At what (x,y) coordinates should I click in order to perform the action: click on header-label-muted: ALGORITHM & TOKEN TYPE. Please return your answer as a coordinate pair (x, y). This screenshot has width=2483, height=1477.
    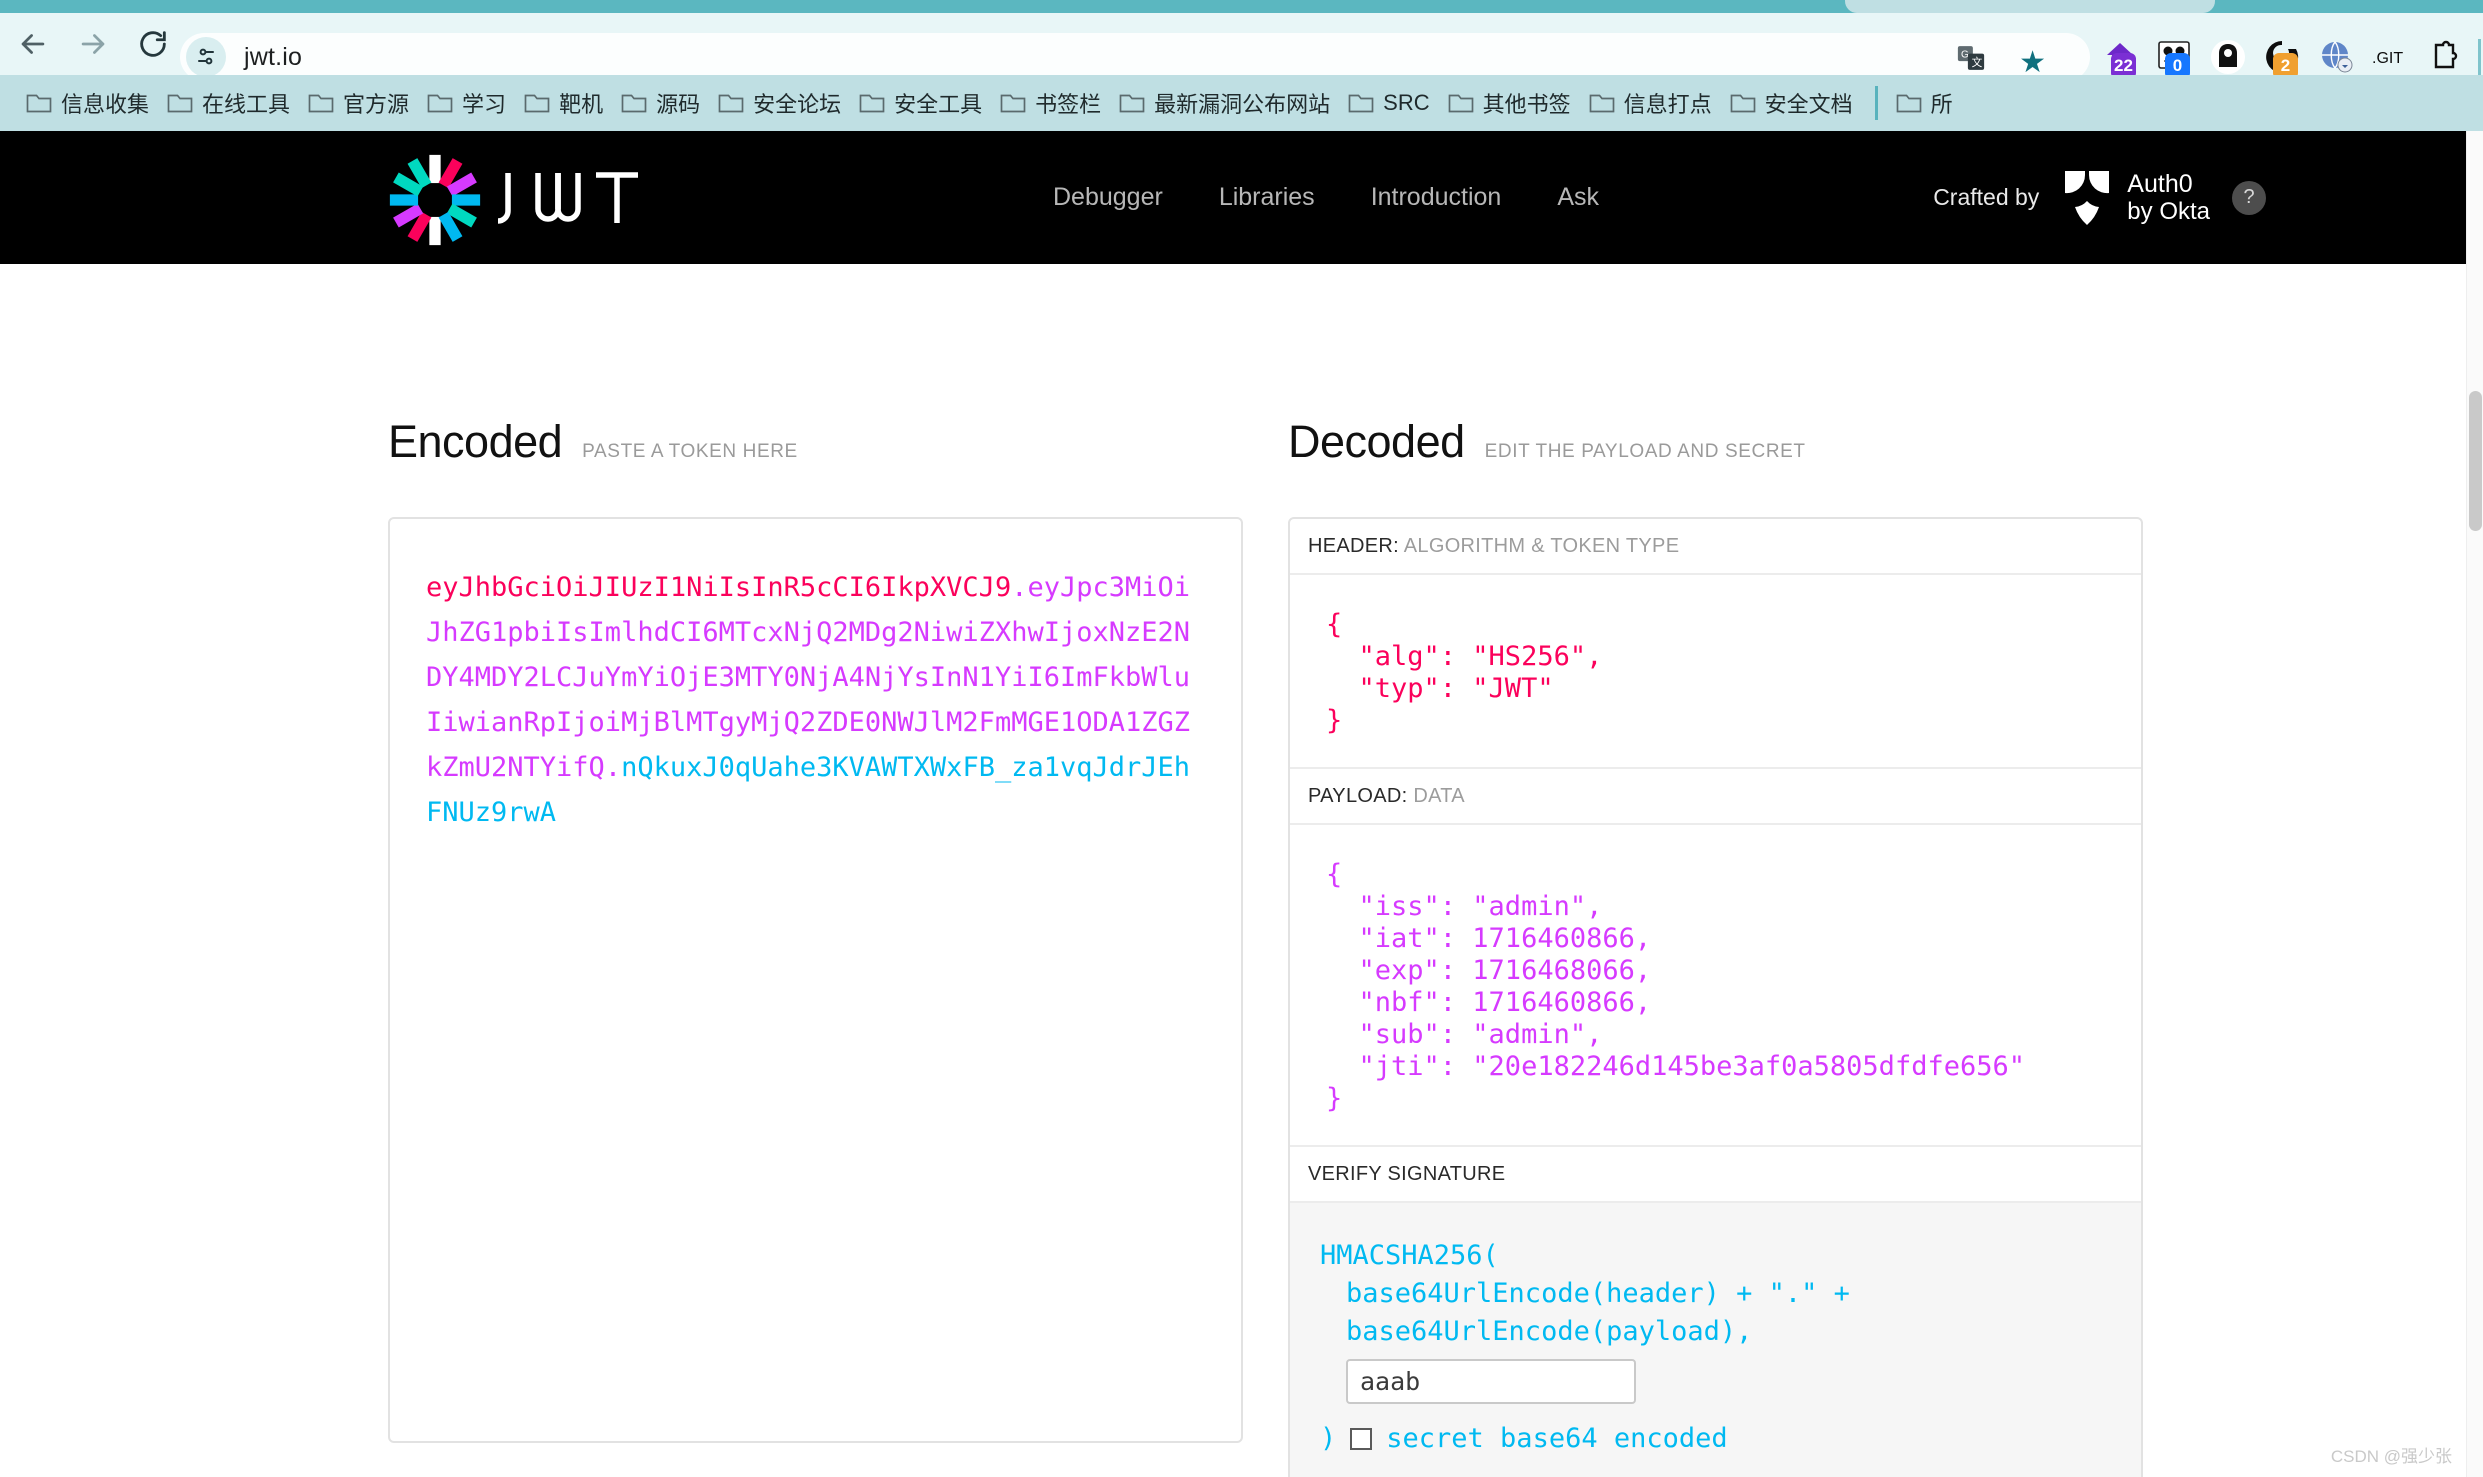
    Looking at the image, I should click on (1541, 546).